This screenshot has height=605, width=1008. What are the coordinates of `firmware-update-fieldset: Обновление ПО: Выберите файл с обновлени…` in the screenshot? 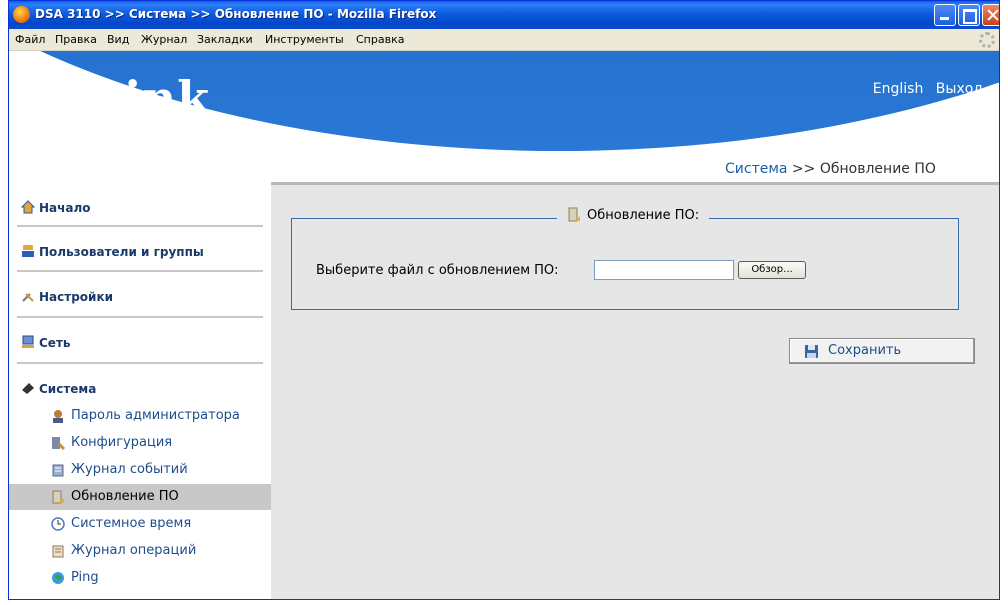 It's located at (625, 258).